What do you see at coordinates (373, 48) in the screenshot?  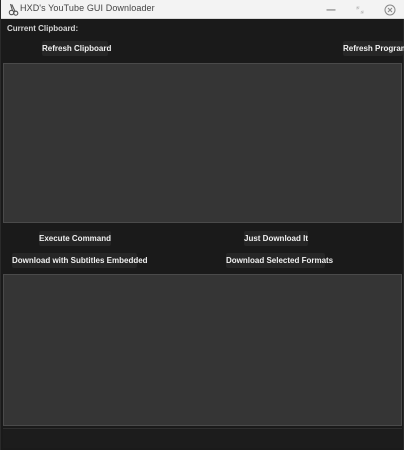 I see `refresh-program-button: Refresh Program` at bounding box center [373, 48].